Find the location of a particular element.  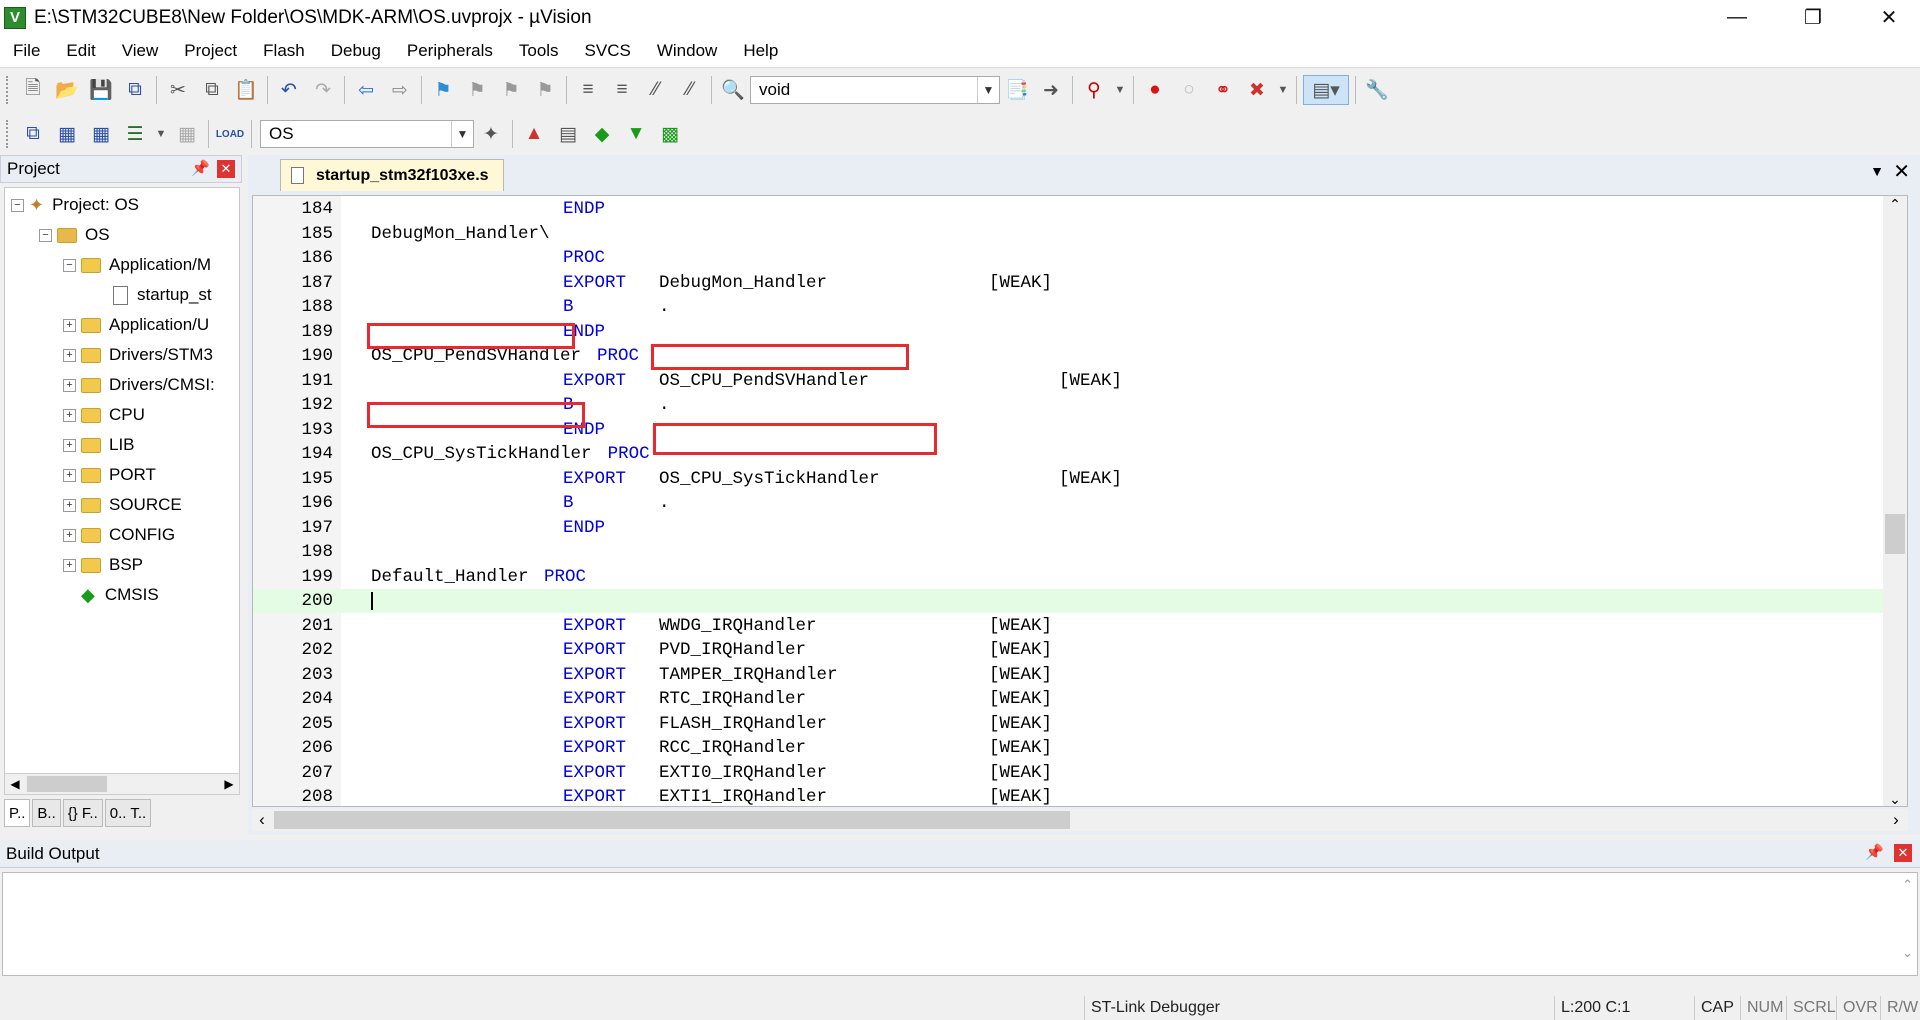

tab-list-dropdown-icon: ▼ is located at coordinates (1877, 171).